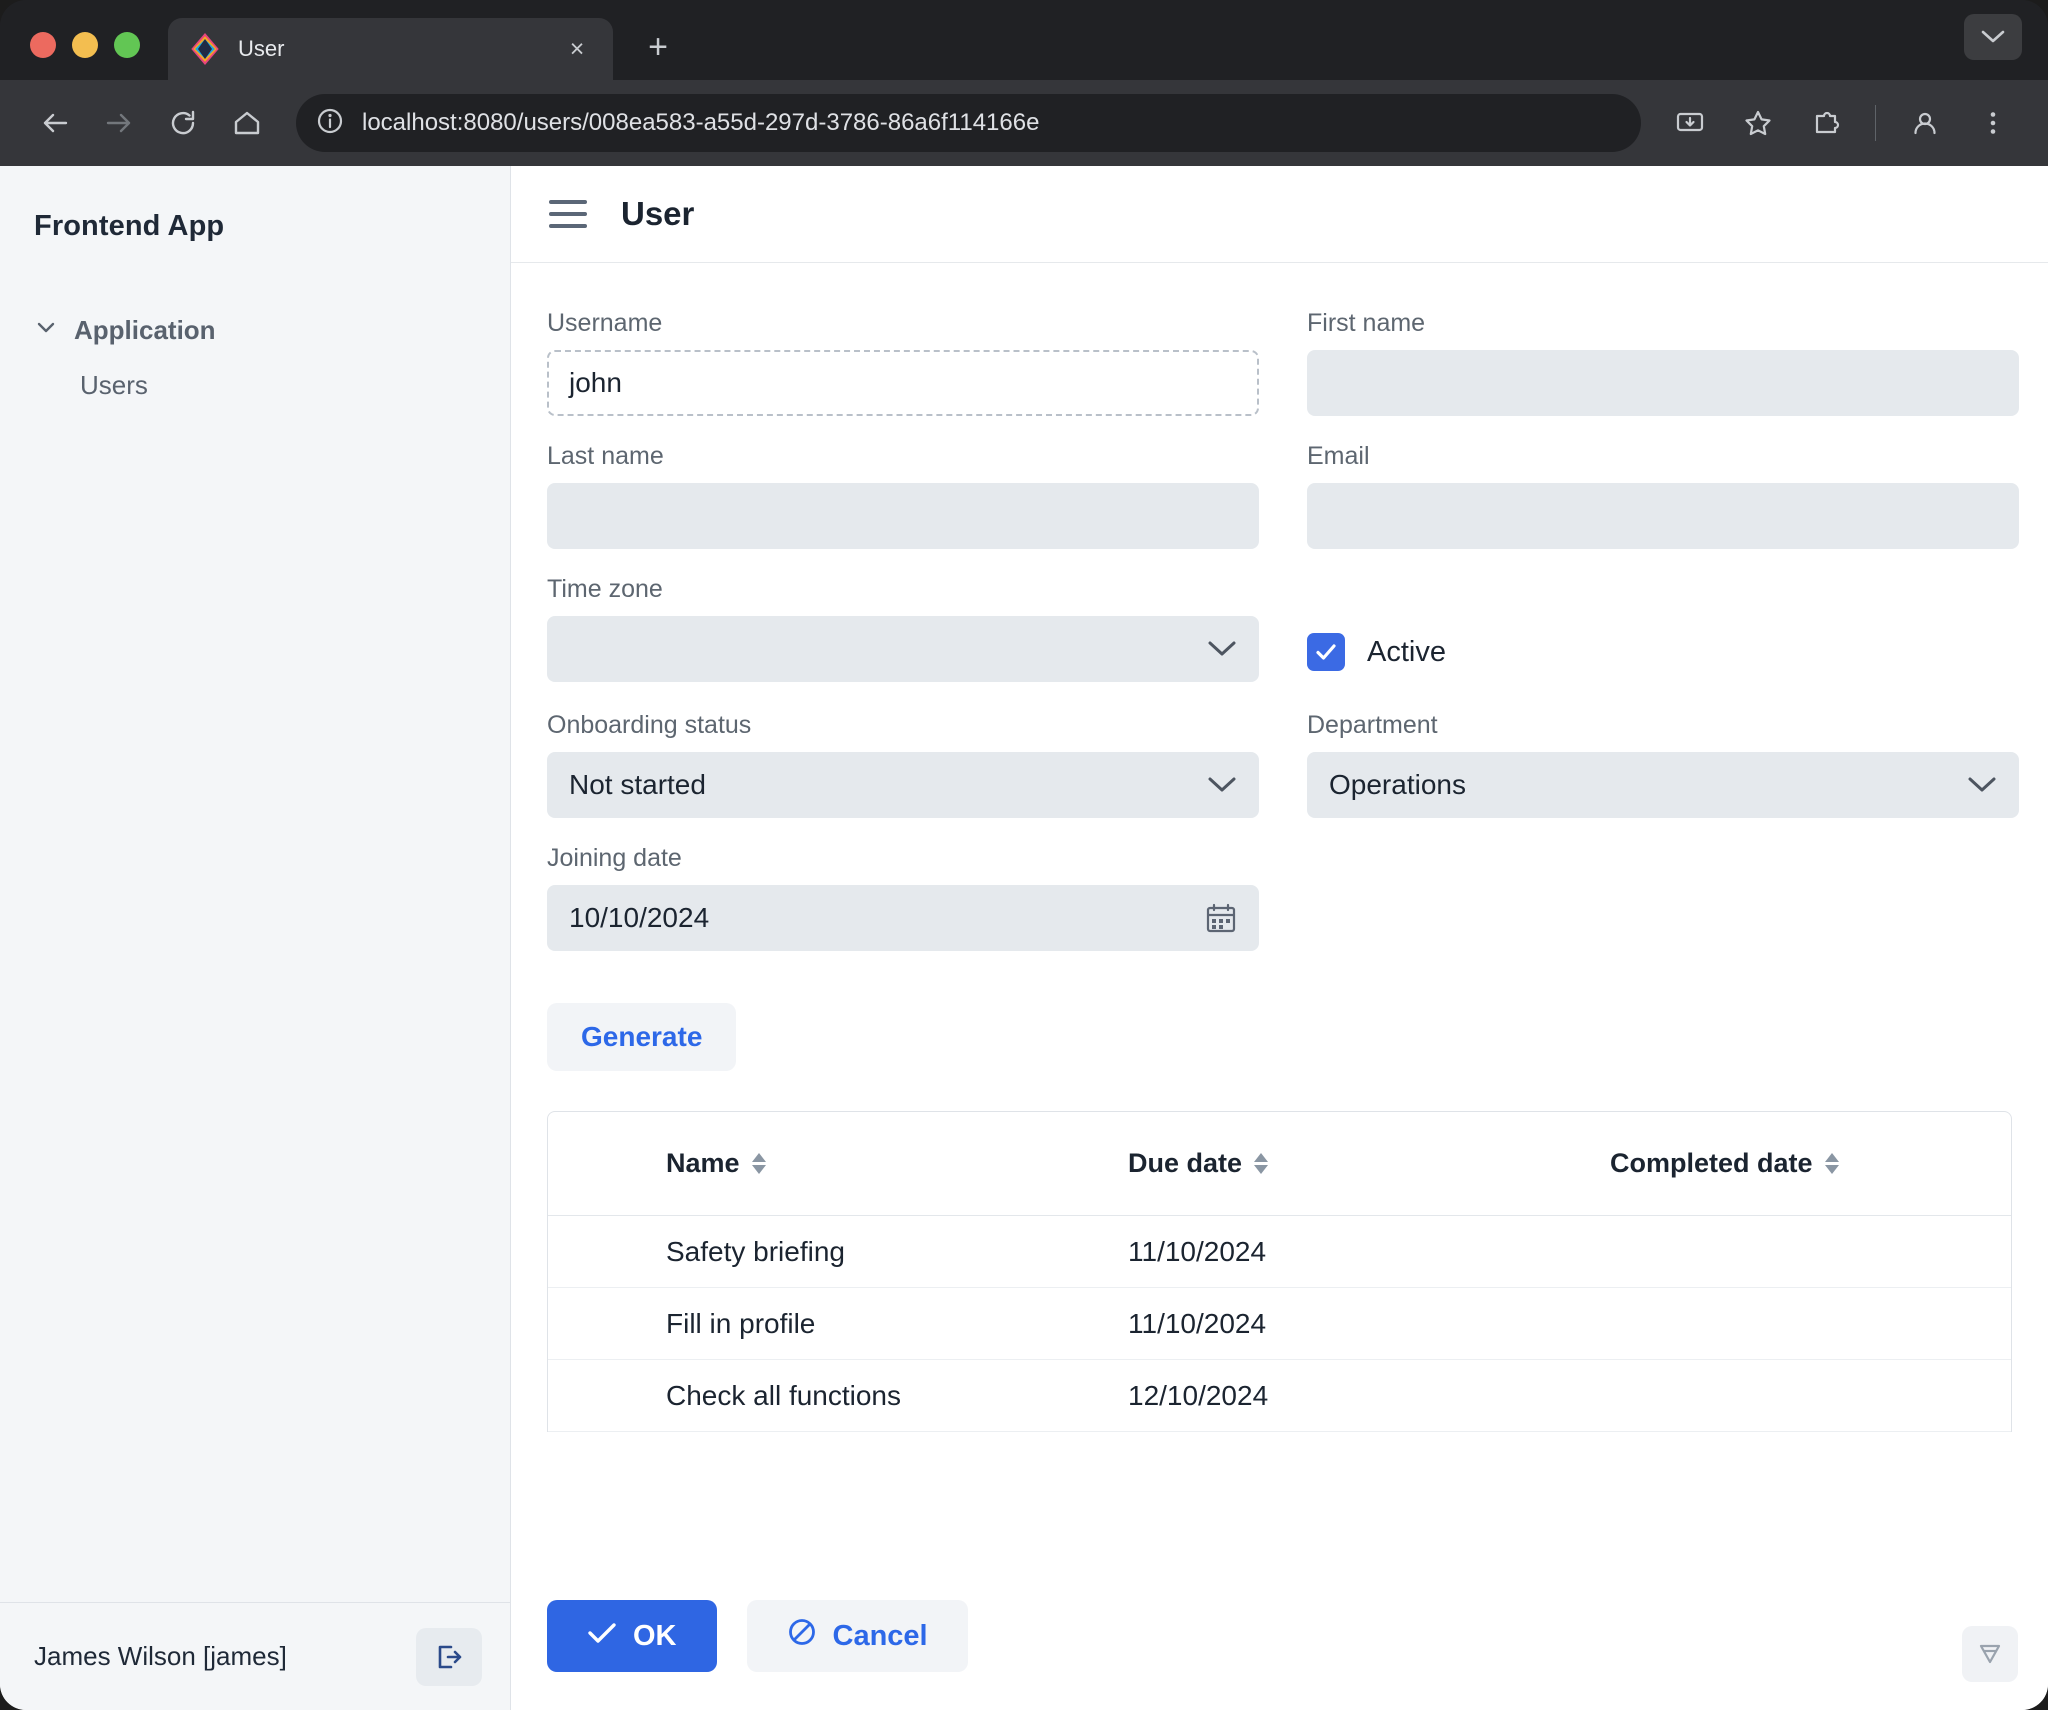  I want to click on spacer-cell, so click(1663, 910).